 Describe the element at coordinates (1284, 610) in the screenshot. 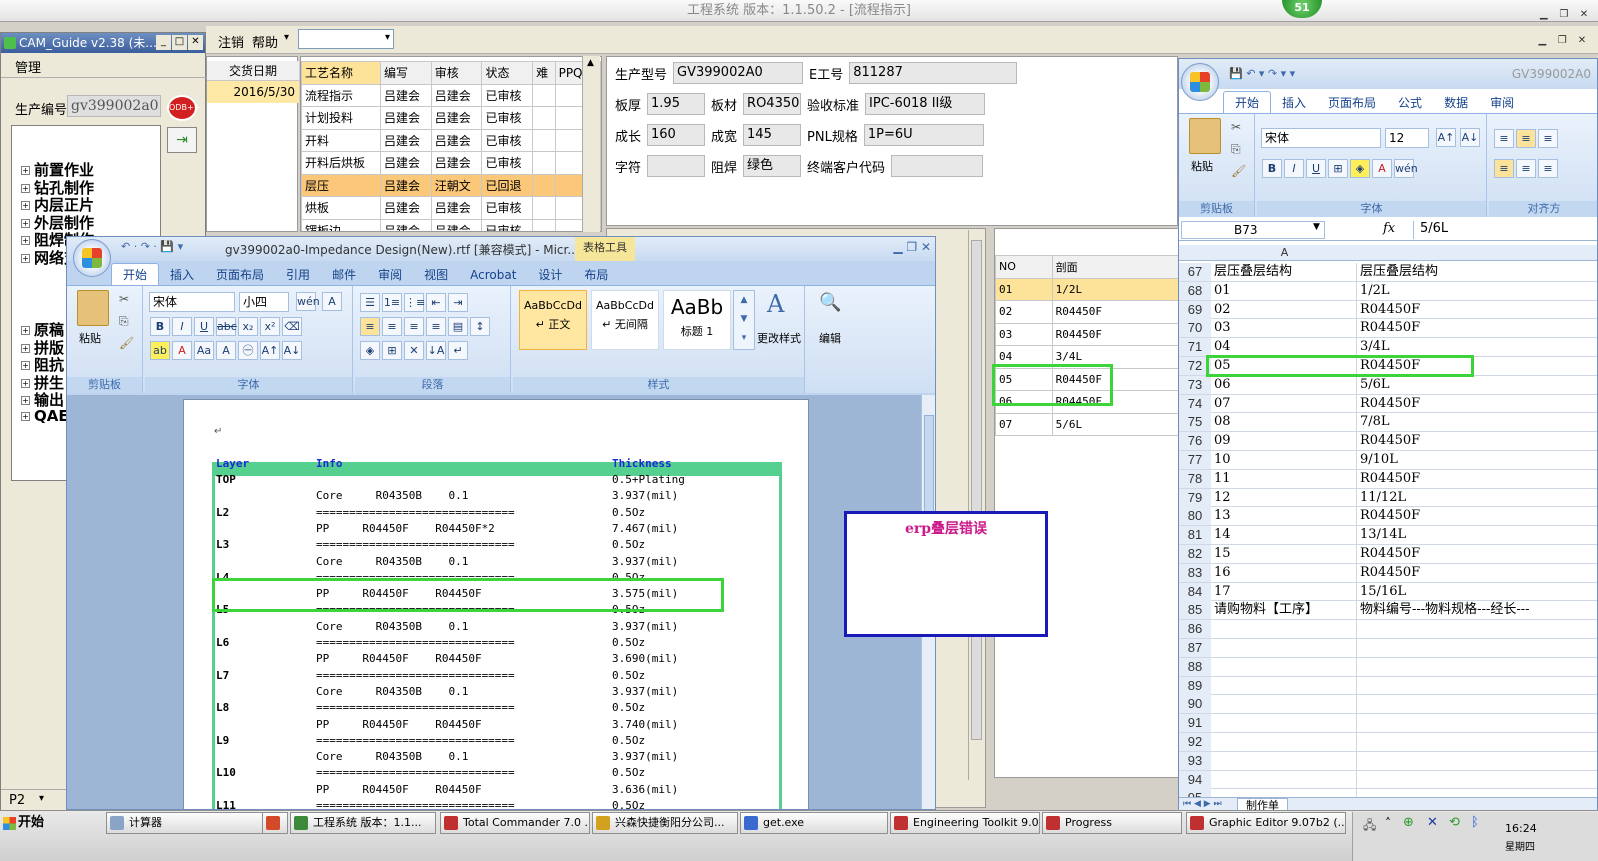

I see `cell-a: 请购物料【工序】` at that location.